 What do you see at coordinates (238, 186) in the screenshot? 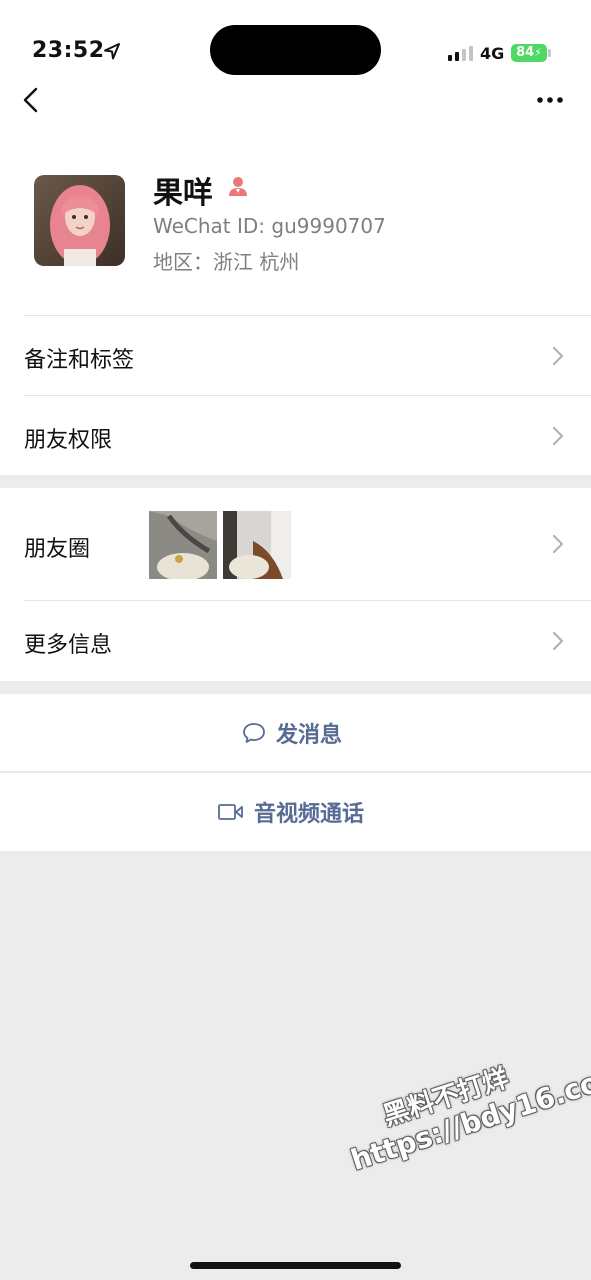
I see `female-user-icon` at bounding box center [238, 186].